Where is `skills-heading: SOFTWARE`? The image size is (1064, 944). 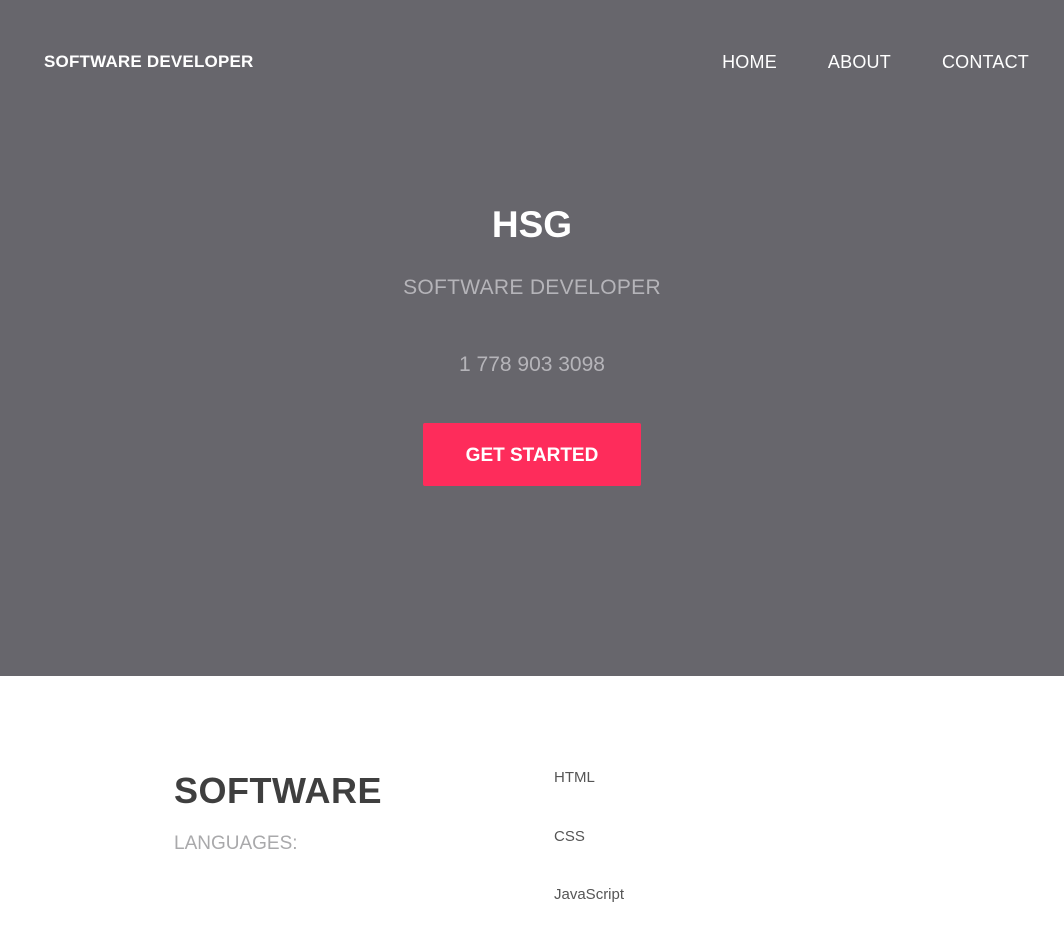
skills-heading: SOFTWARE is located at coordinates (278, 790).